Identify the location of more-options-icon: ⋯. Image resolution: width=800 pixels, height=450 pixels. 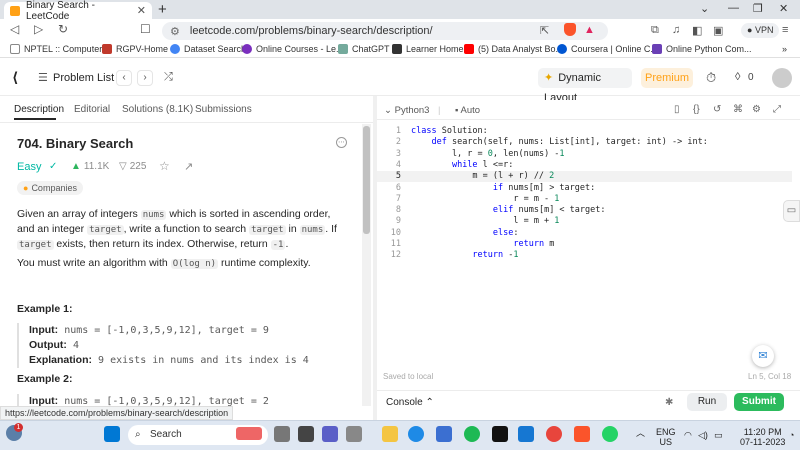
(341, 142).